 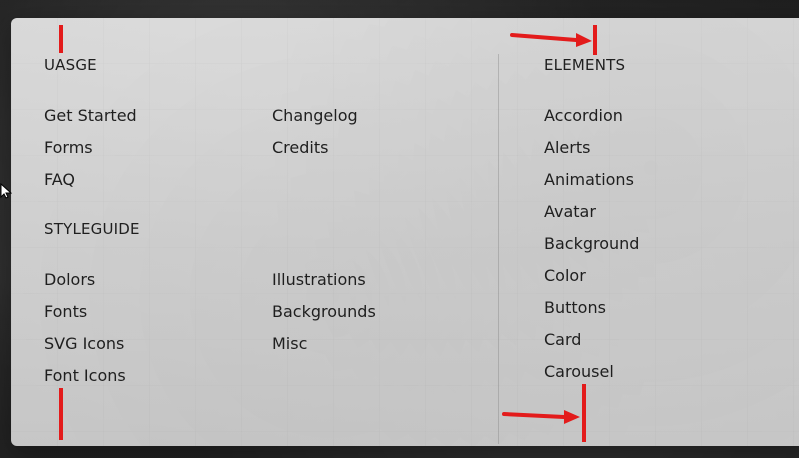 What do you see at coordinates (324, 311) in the screenshot?
I see `menu-item-backgrounds: Backgrounds` at bounding box center [324, 311].